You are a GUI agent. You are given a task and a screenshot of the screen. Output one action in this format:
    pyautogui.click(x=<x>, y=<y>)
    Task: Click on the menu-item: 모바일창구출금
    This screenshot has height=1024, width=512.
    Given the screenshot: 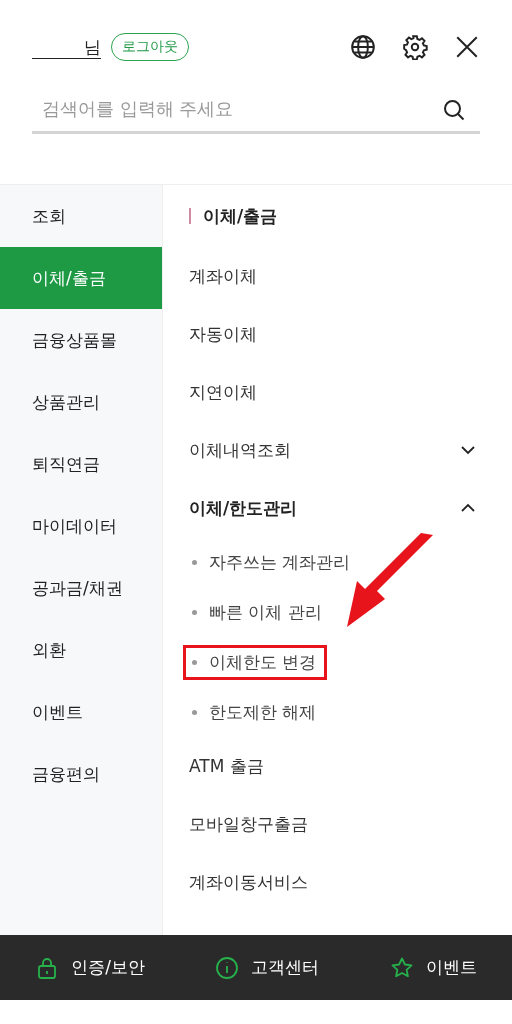 What is the action you would take?
    pyautogui.click(x=332, y=824)
    